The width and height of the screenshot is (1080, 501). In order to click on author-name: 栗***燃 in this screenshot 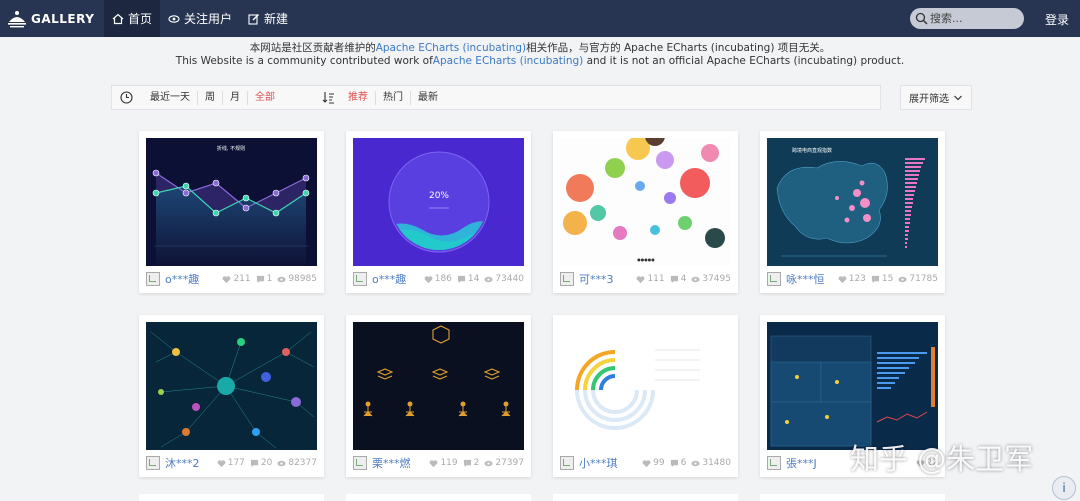, I will do `click(398, 463)`.